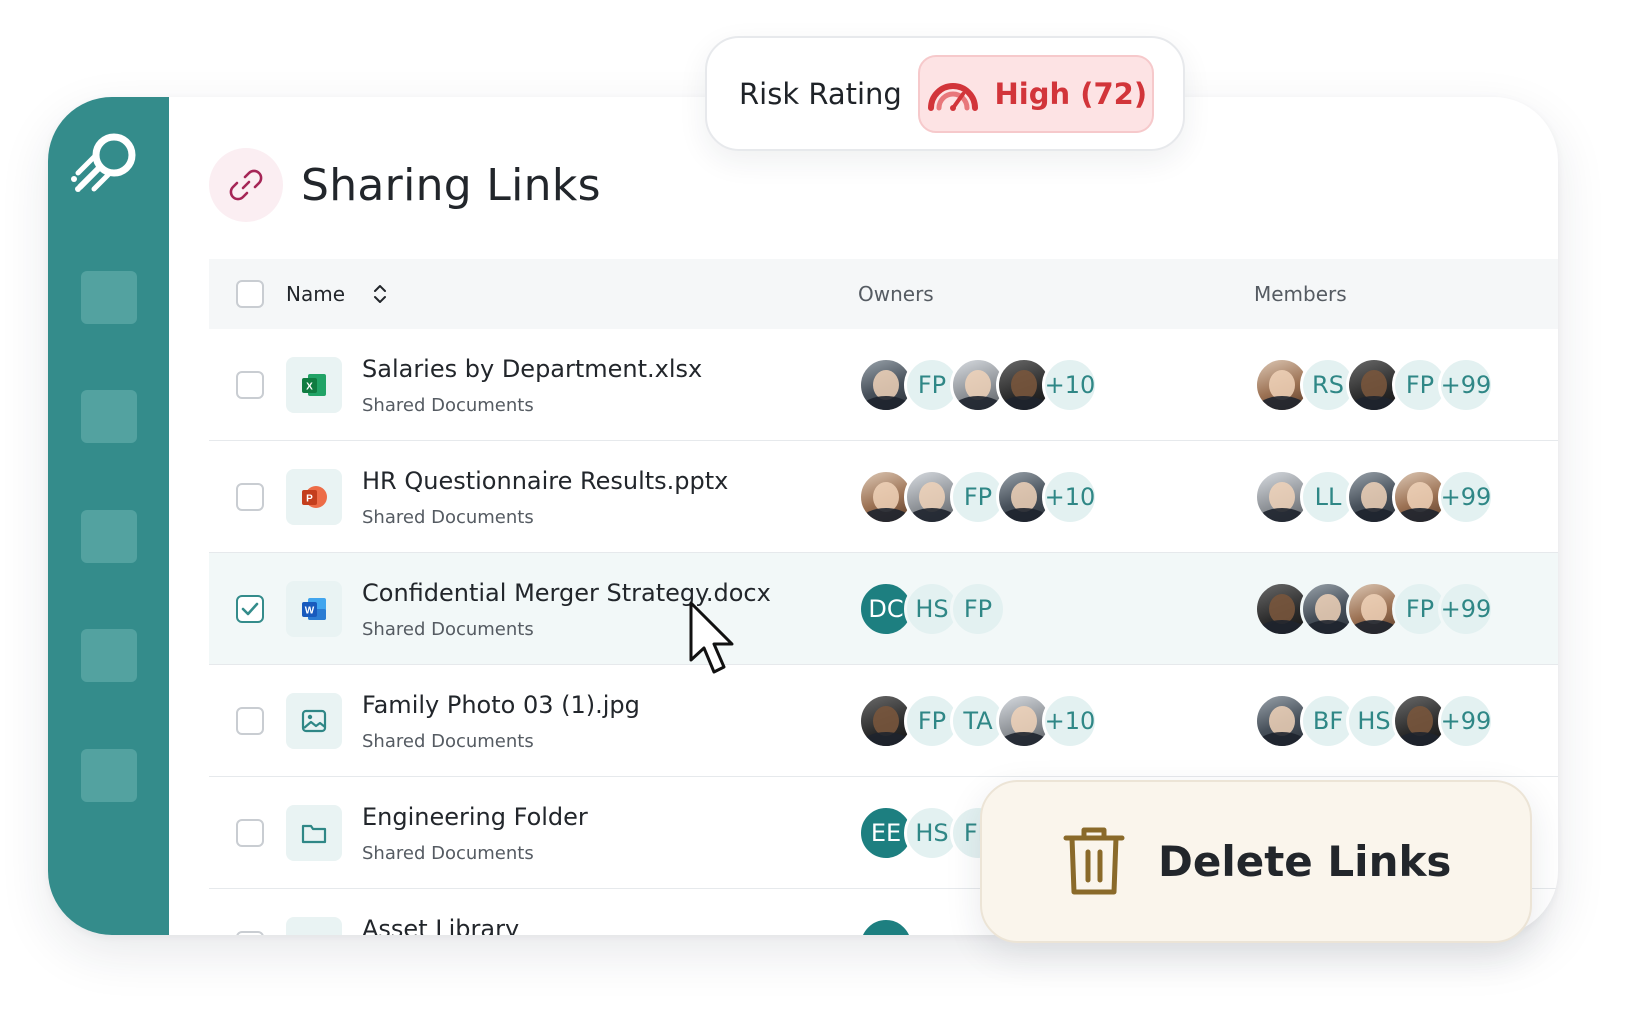  I want to click on word-icon: W, so click(314, 609).